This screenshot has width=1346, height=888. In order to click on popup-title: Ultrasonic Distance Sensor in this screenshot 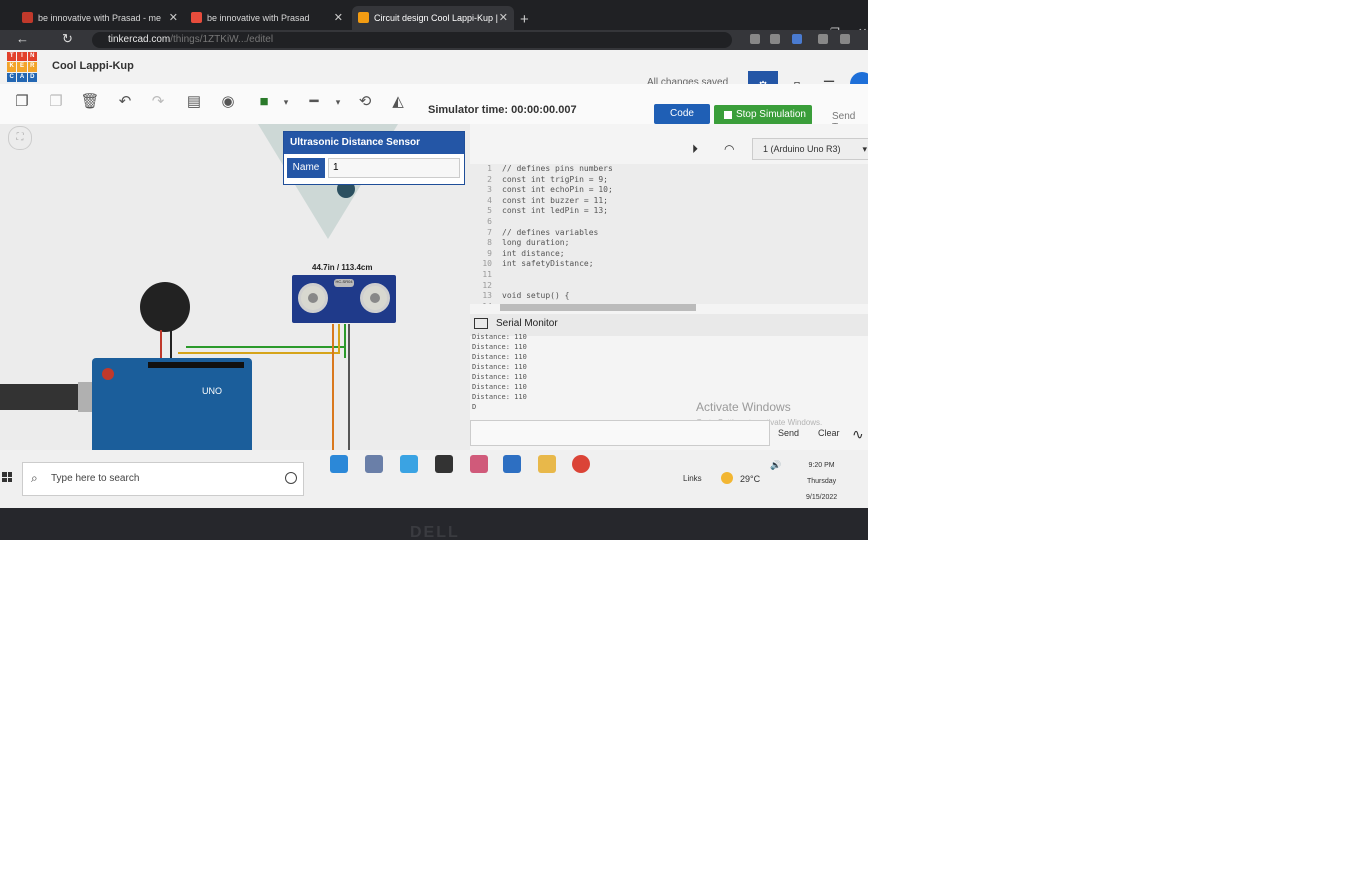, I will do `click(374, 143)`.